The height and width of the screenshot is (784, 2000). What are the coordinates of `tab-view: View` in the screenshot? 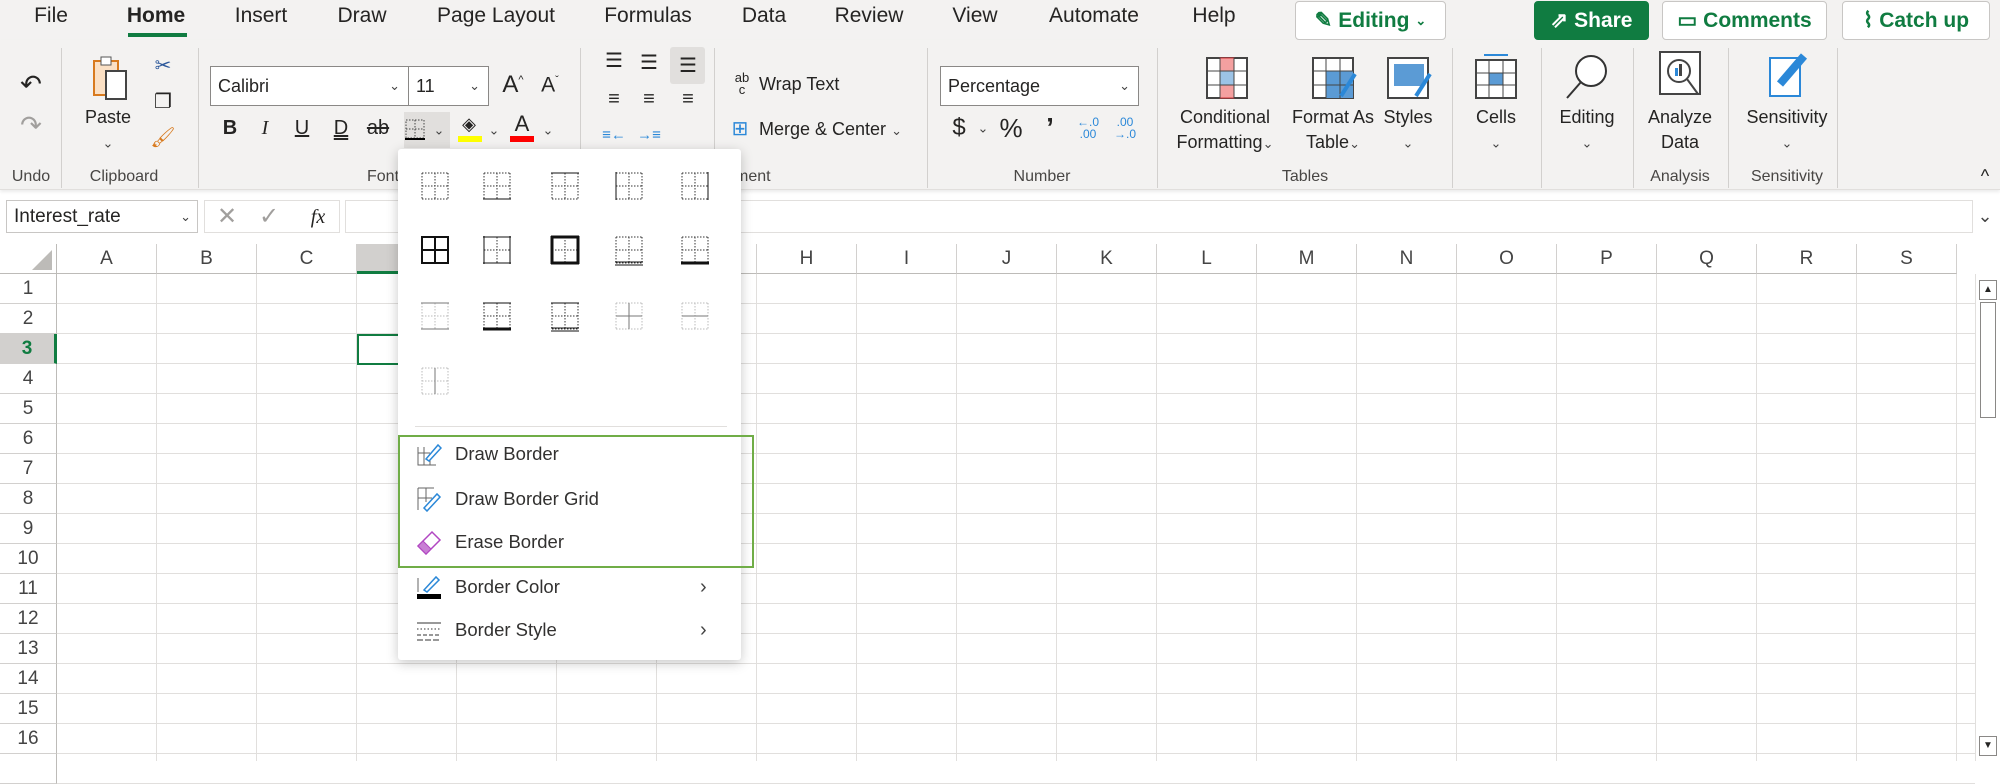 It's located at (974, 16).